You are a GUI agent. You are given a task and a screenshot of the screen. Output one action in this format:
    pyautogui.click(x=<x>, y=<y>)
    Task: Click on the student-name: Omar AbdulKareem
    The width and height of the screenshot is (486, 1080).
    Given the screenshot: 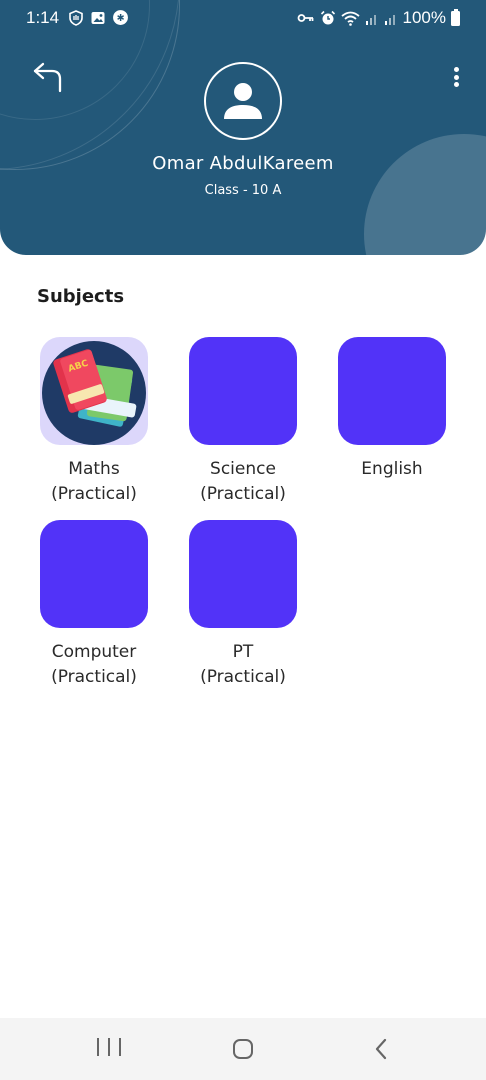 What is the action you would take?
    pyautogui.click(x=243, y=163)
    